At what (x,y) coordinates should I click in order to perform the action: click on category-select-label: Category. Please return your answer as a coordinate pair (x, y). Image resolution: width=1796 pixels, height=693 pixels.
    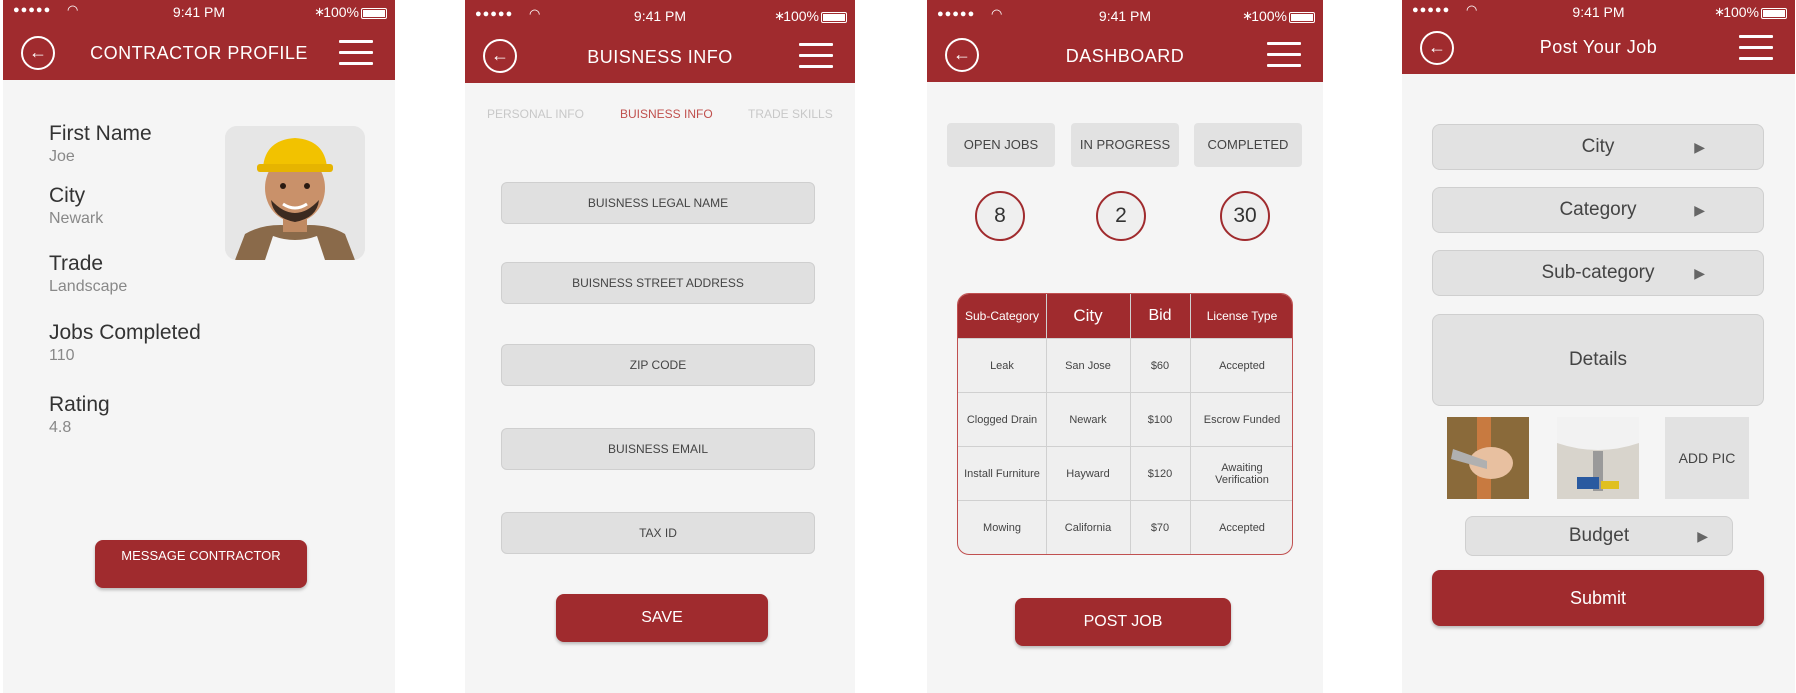
    Looking at the image, I should click on (1598, 209).